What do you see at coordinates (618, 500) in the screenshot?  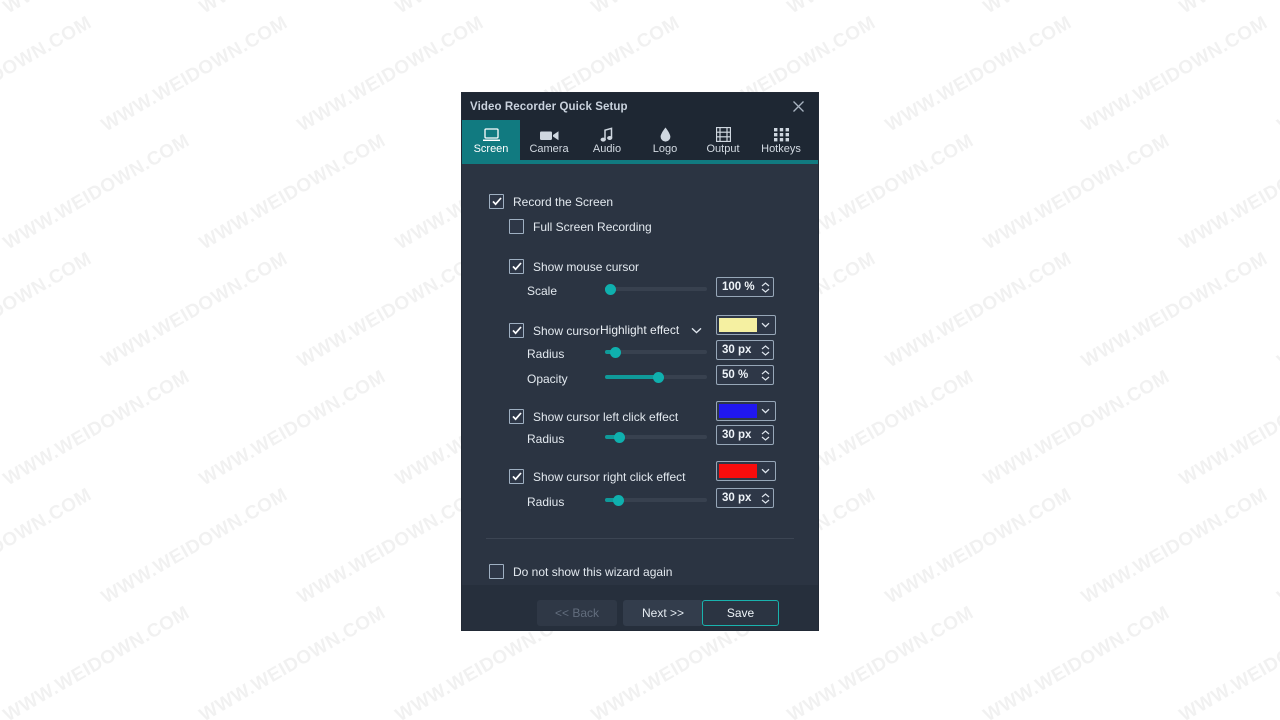 I see `right-click-radius-slider-thumb` at bounding box center [618, 500].